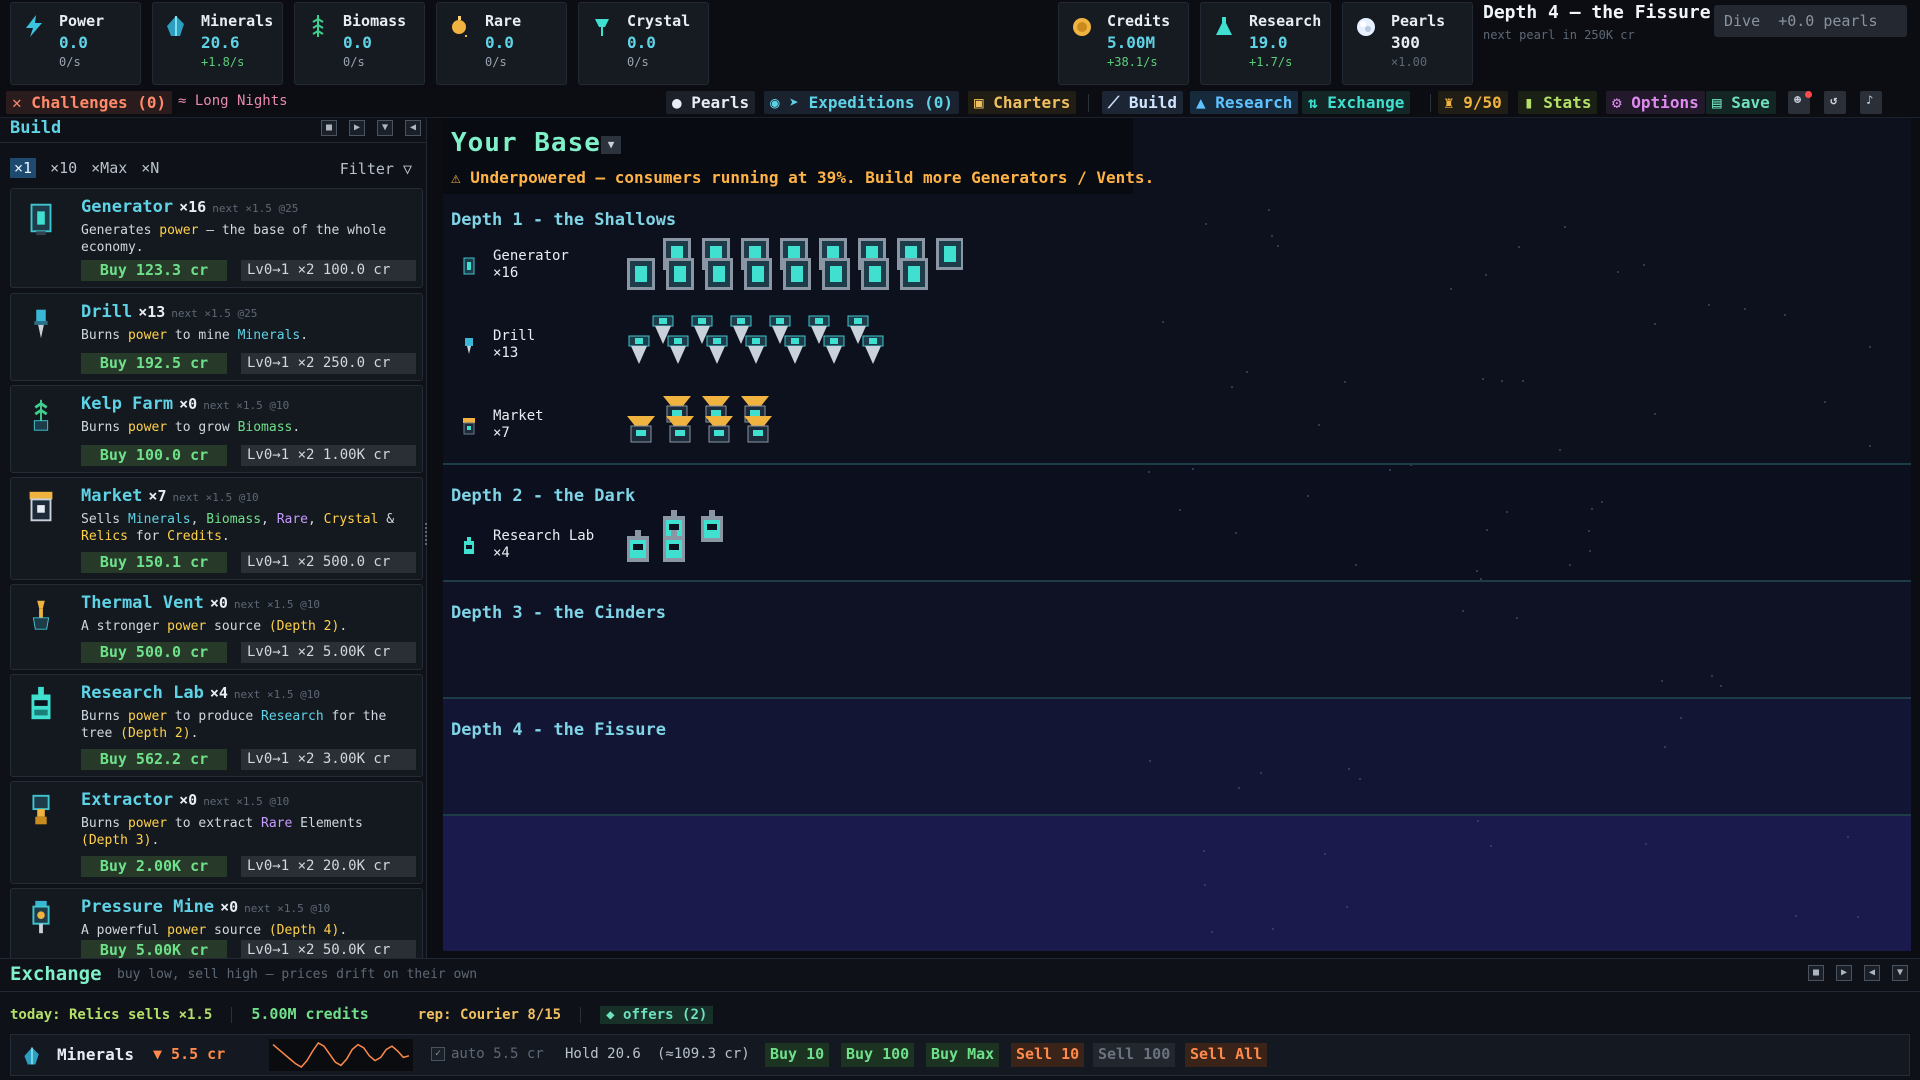 Image resolution: width=1920 pixels, height=1080 pixels. Describe the element at coordinates (1473, 102) in the screenshot. I see `trophies-button: ♜ 9/50` at that location.